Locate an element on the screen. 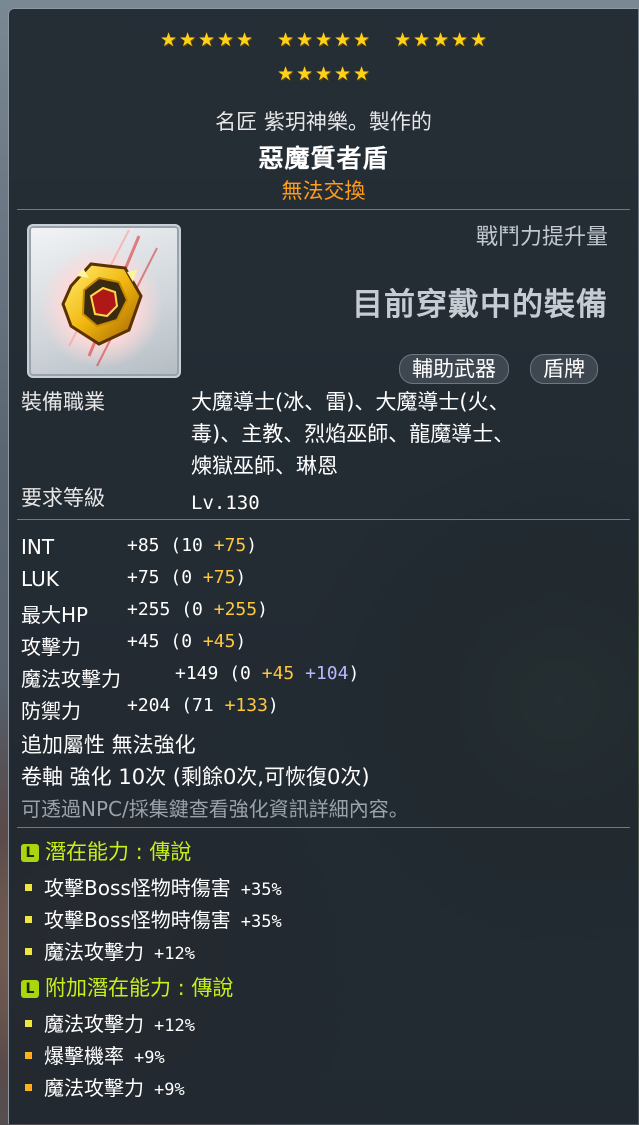 The width and height of the screenshot is (639, 1125). stat-name: LUK is located at coordinates (40, 579).